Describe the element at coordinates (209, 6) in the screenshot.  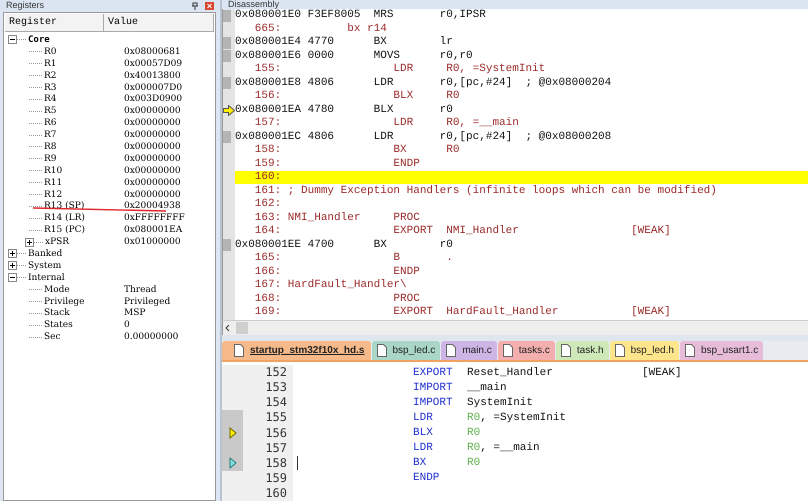
I see `close-icon` at that location.